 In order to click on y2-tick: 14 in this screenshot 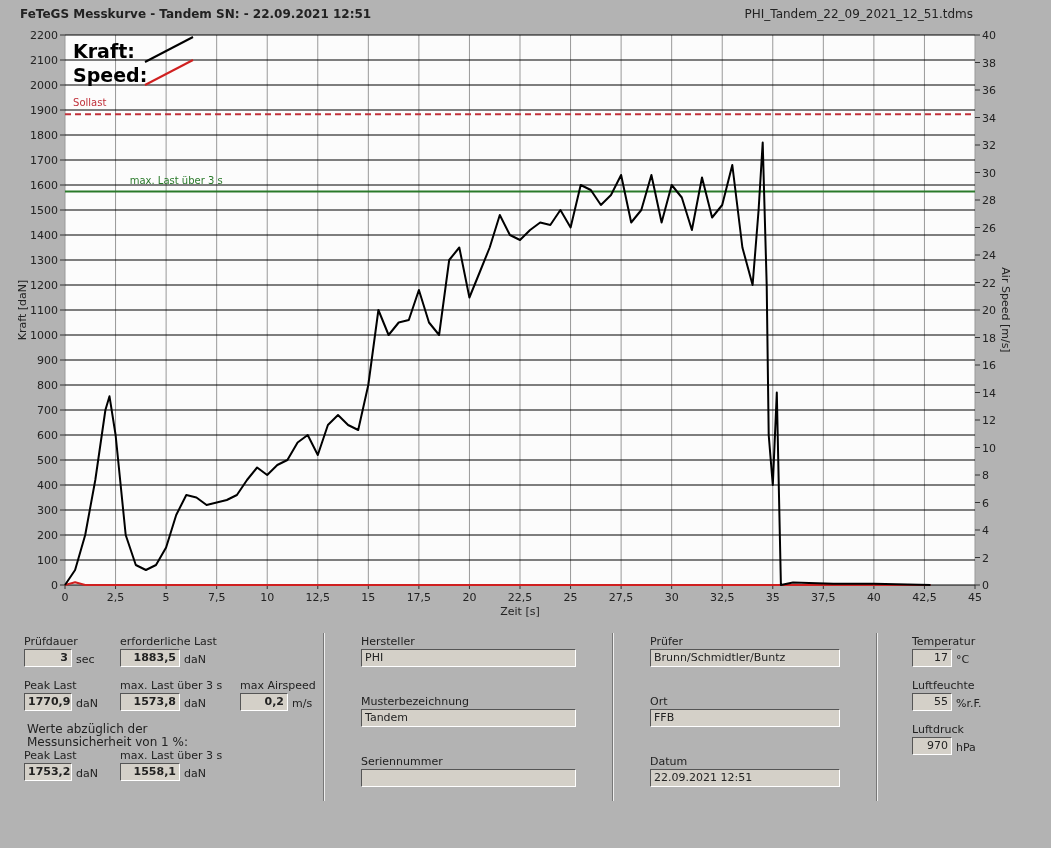, I will do `click(985, 393)`.